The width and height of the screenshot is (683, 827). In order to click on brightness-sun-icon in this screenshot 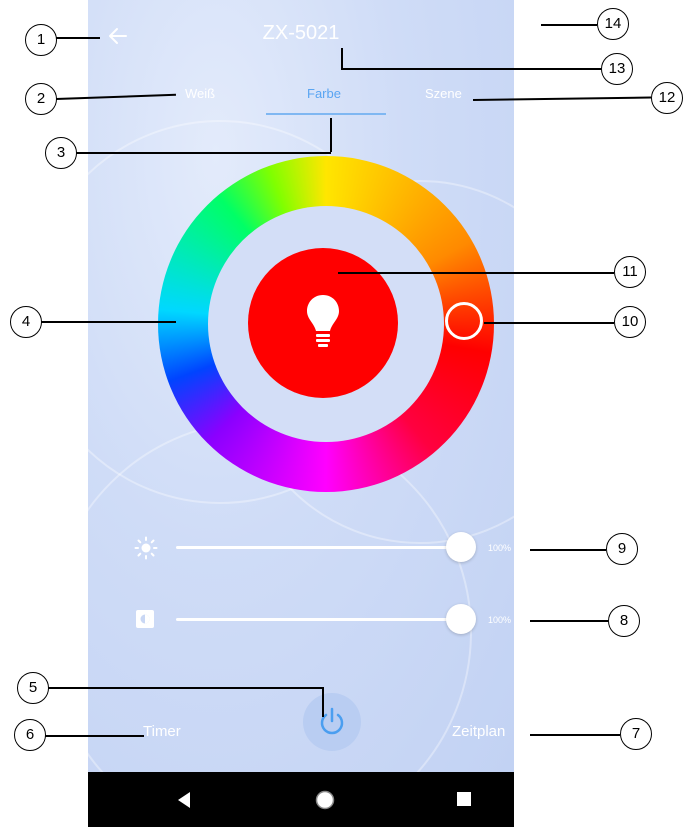, I will do `click(146, 548)`.